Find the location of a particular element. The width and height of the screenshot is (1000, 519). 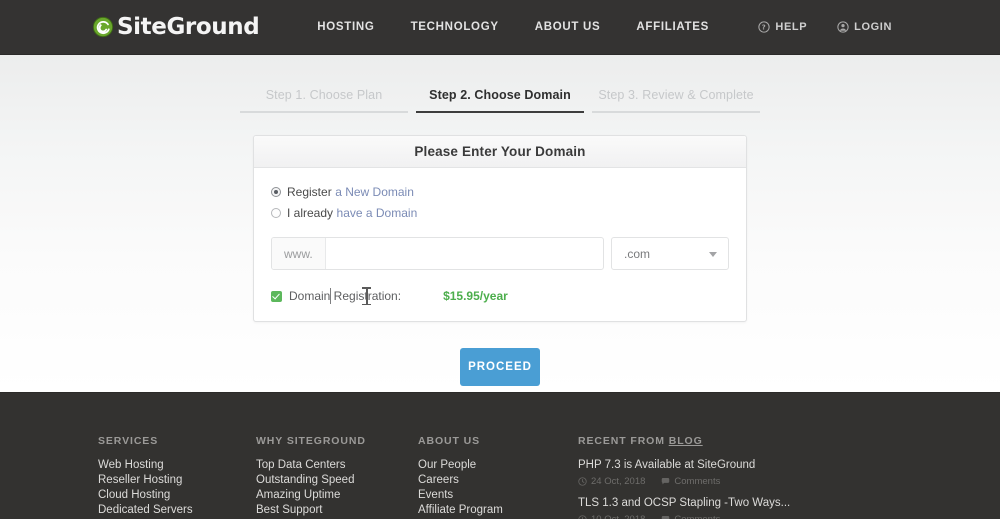

radio-already-have-domain is located at coordinates (276, 213).